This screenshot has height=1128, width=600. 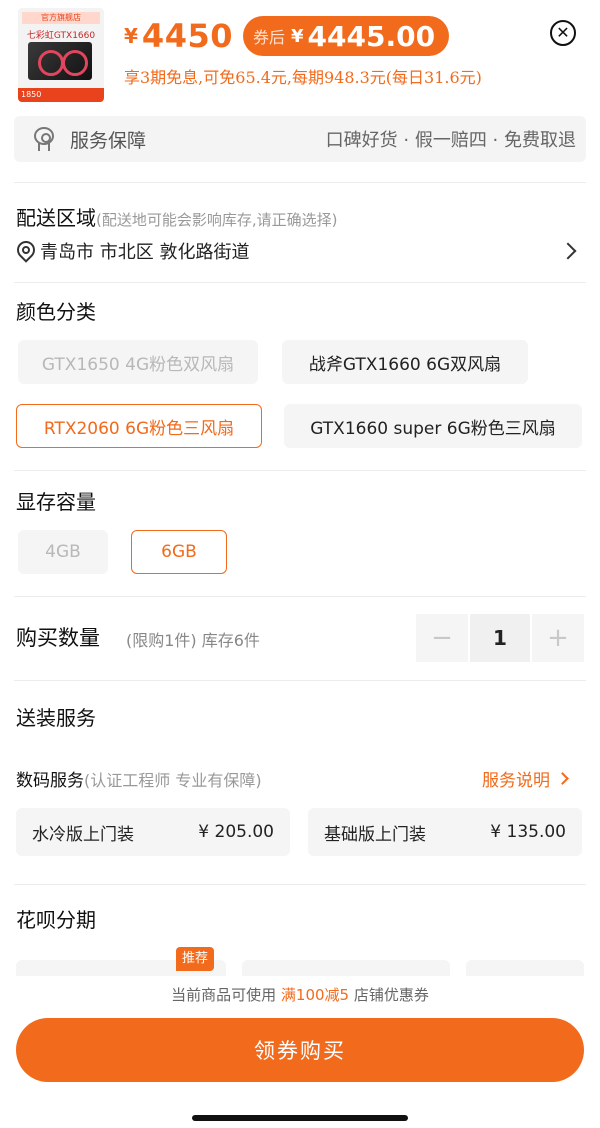 What do you see at coordinates (153, 832) in the screenshot?
I see `install-option-water-cooled: 水冷版上门装 ¥ 205.00` at bounding box center [153, 832].